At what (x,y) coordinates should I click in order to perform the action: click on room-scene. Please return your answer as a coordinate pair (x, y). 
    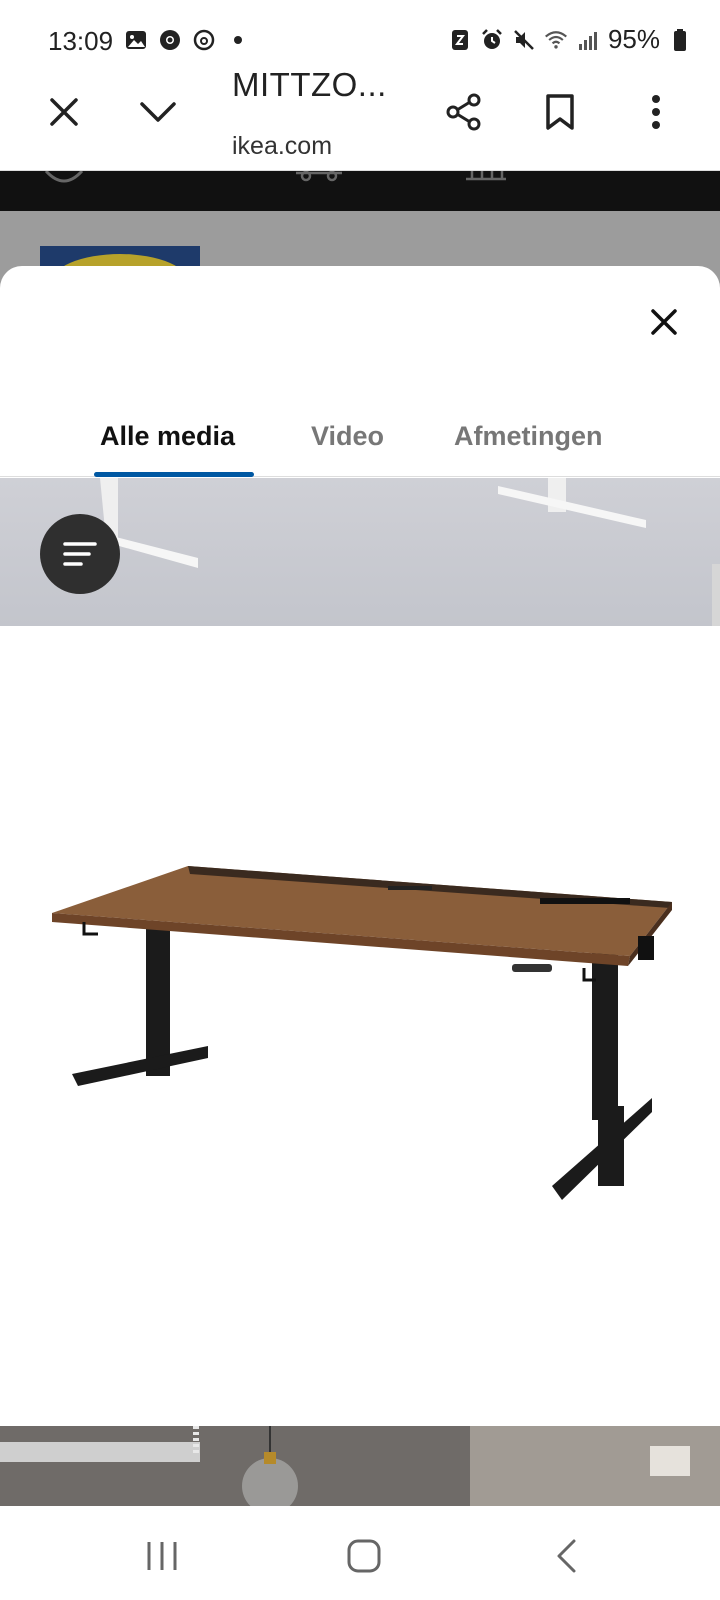
    Looking at the image, I should click on (360, 1466).